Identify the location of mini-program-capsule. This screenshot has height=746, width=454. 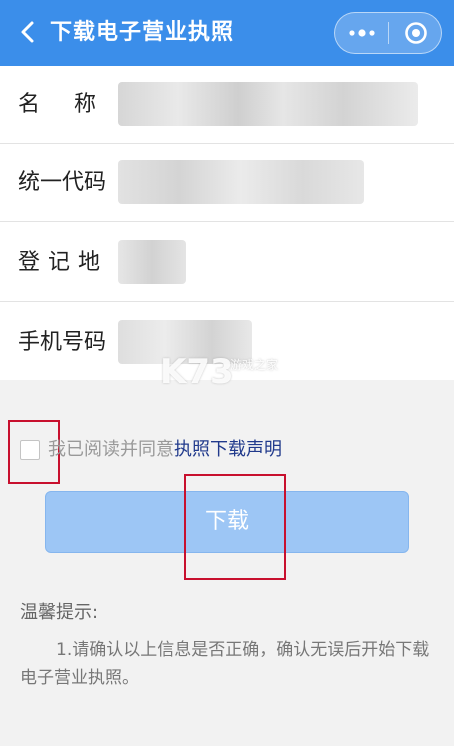
(388, 33).